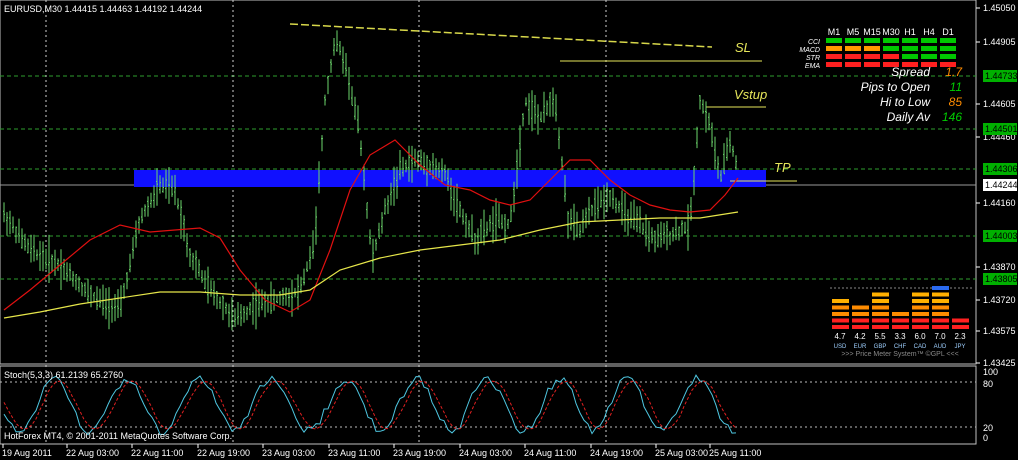  I want to click on stoch-label: Stoch(5,3,3) 61.2139 65.2760, so click(63, 375).